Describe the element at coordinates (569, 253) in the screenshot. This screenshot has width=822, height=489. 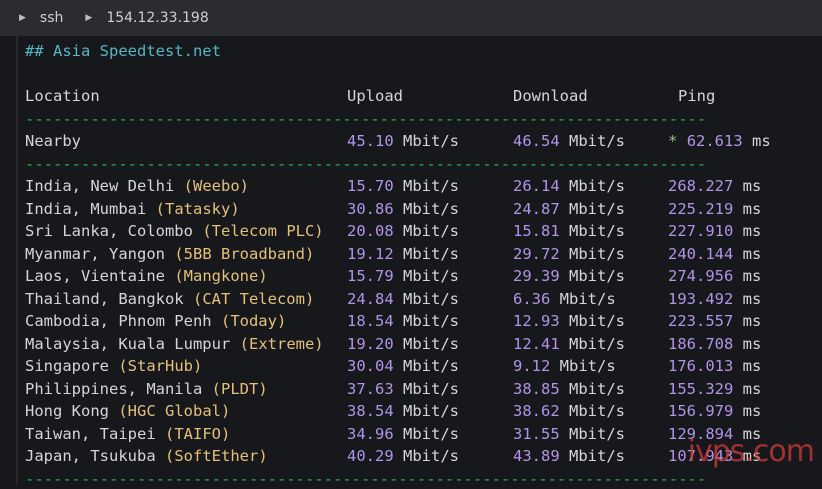
I see `row-download: 29.72 Mbit/s` at that location.